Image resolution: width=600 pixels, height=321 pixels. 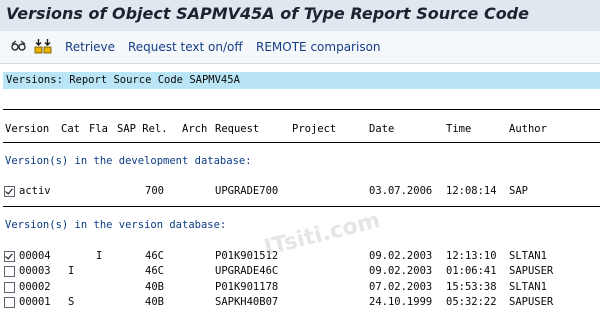 I want to click on retrieve-button: Retrieve, so click(x=90, y=47).